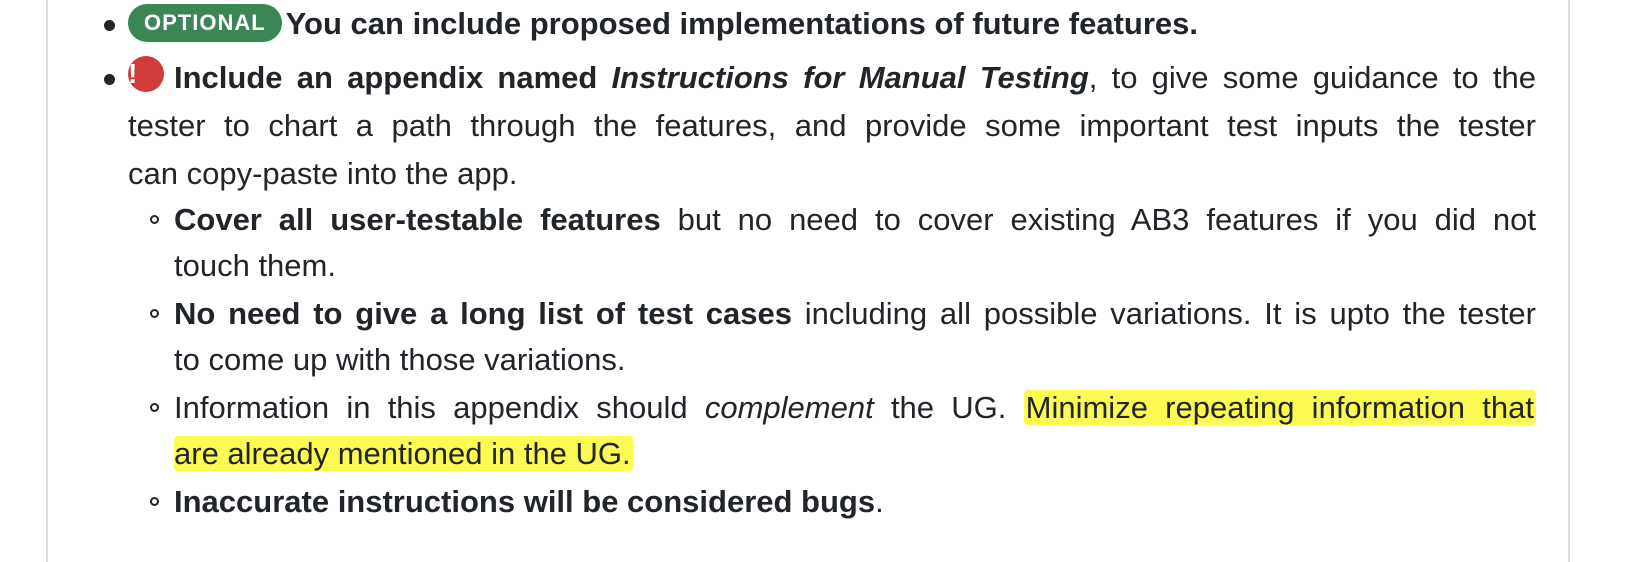 The image size is (1646, 562). Describe the element at coordinates (855, 266) in the screenshot. I see `sub1-line2: touch them.` at that location.